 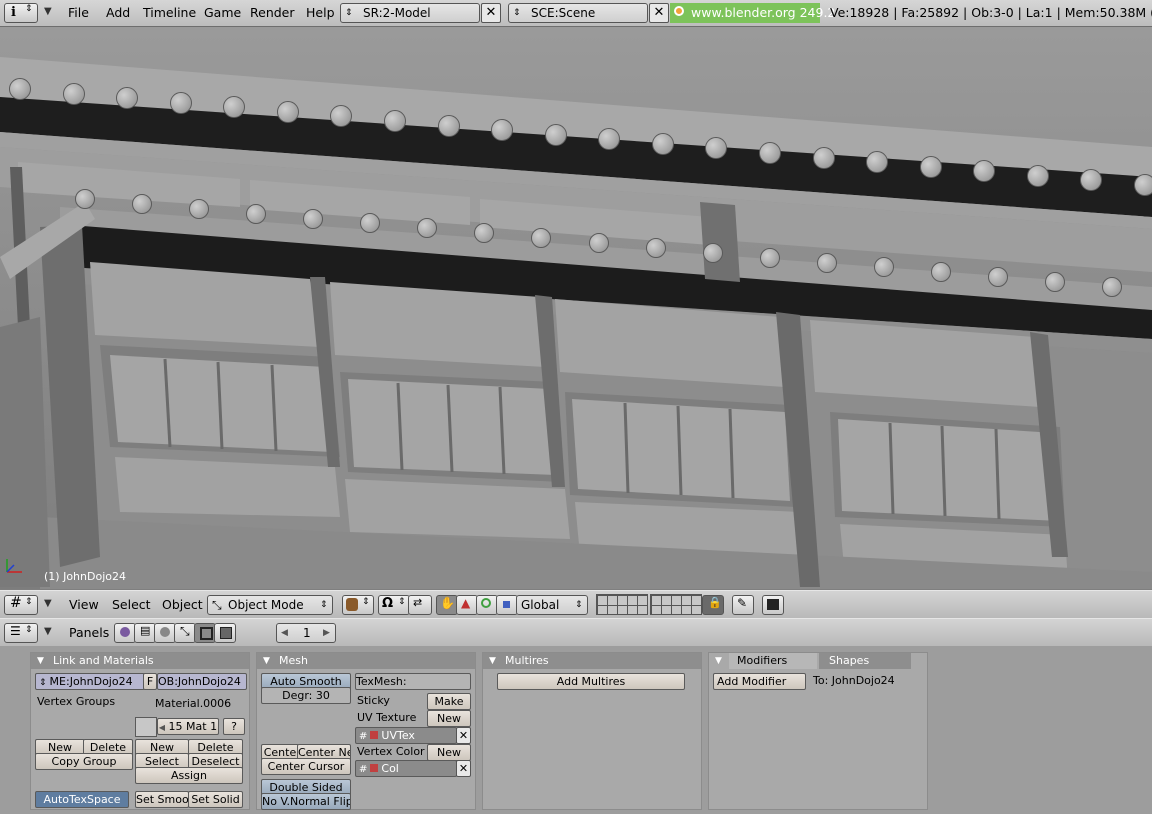 What do you see at coordinates (169, 13) in the screenshot?
I see `menu-timeline: Timeline` at bounding box center [169, 13].